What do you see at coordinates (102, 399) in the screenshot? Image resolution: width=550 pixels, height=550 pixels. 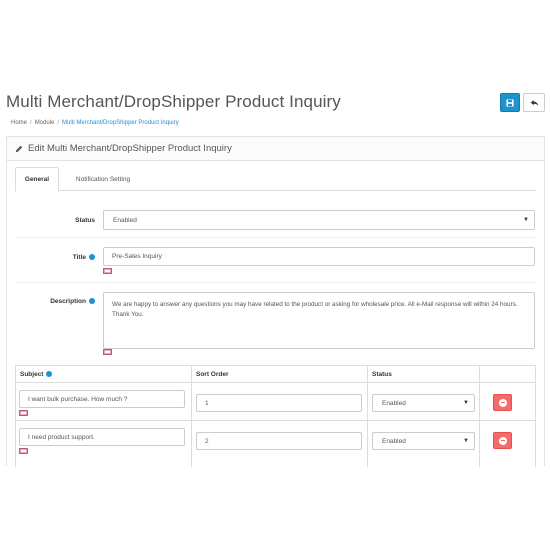 I see `subject-input: I want bulk purchase. How much ?` at bounding box center [102, 399].